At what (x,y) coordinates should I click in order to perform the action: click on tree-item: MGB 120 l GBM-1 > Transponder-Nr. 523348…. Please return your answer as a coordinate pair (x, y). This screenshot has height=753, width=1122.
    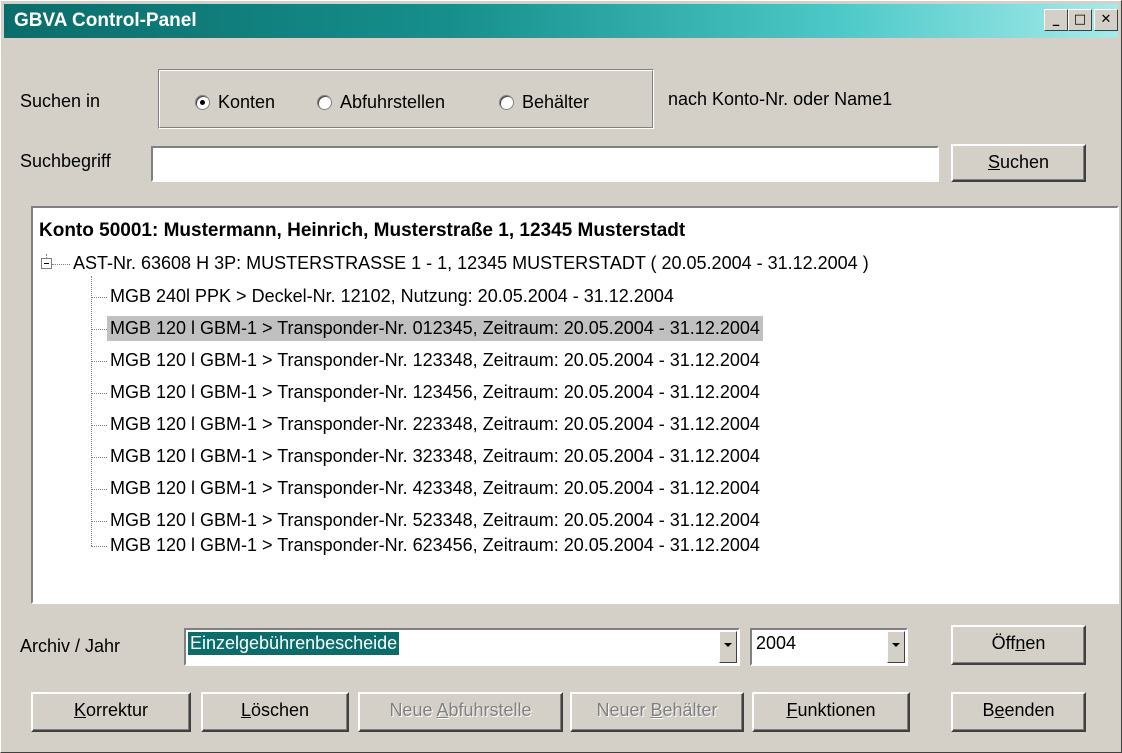
    Looking at the image, I should click on (435, 520).